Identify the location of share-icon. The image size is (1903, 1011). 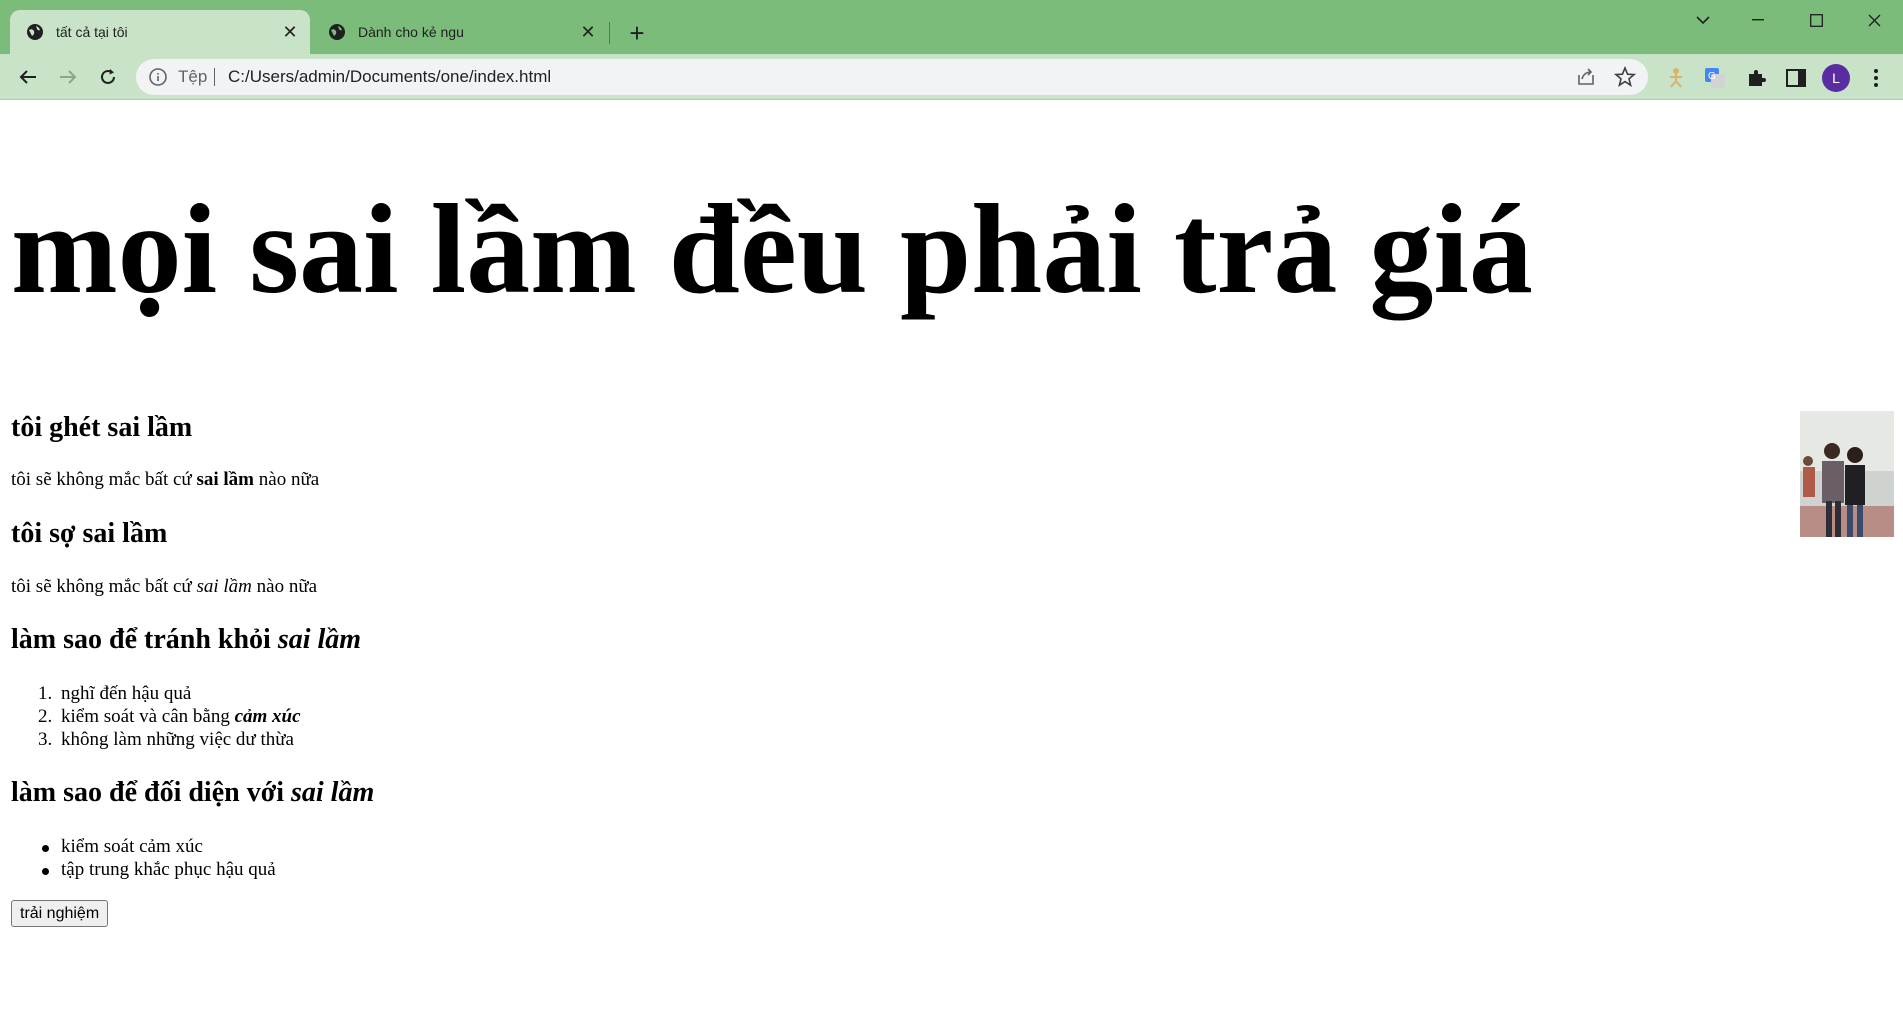
(1586, 77).